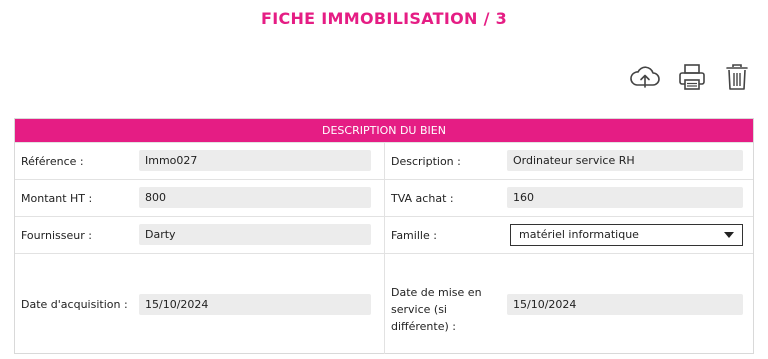  I want to click on date-mise-service-label-line: service (si, so click(419, 309).